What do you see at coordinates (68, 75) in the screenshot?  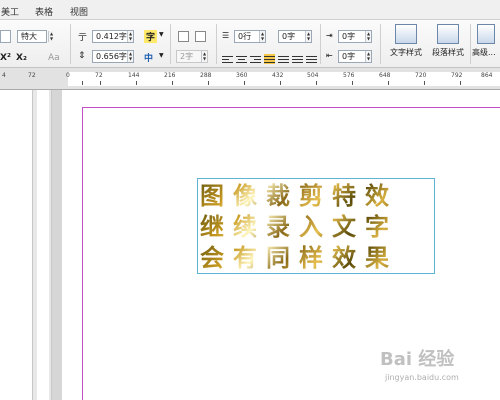 I see `ruler-label: 0` at bounding box center [68, 75].